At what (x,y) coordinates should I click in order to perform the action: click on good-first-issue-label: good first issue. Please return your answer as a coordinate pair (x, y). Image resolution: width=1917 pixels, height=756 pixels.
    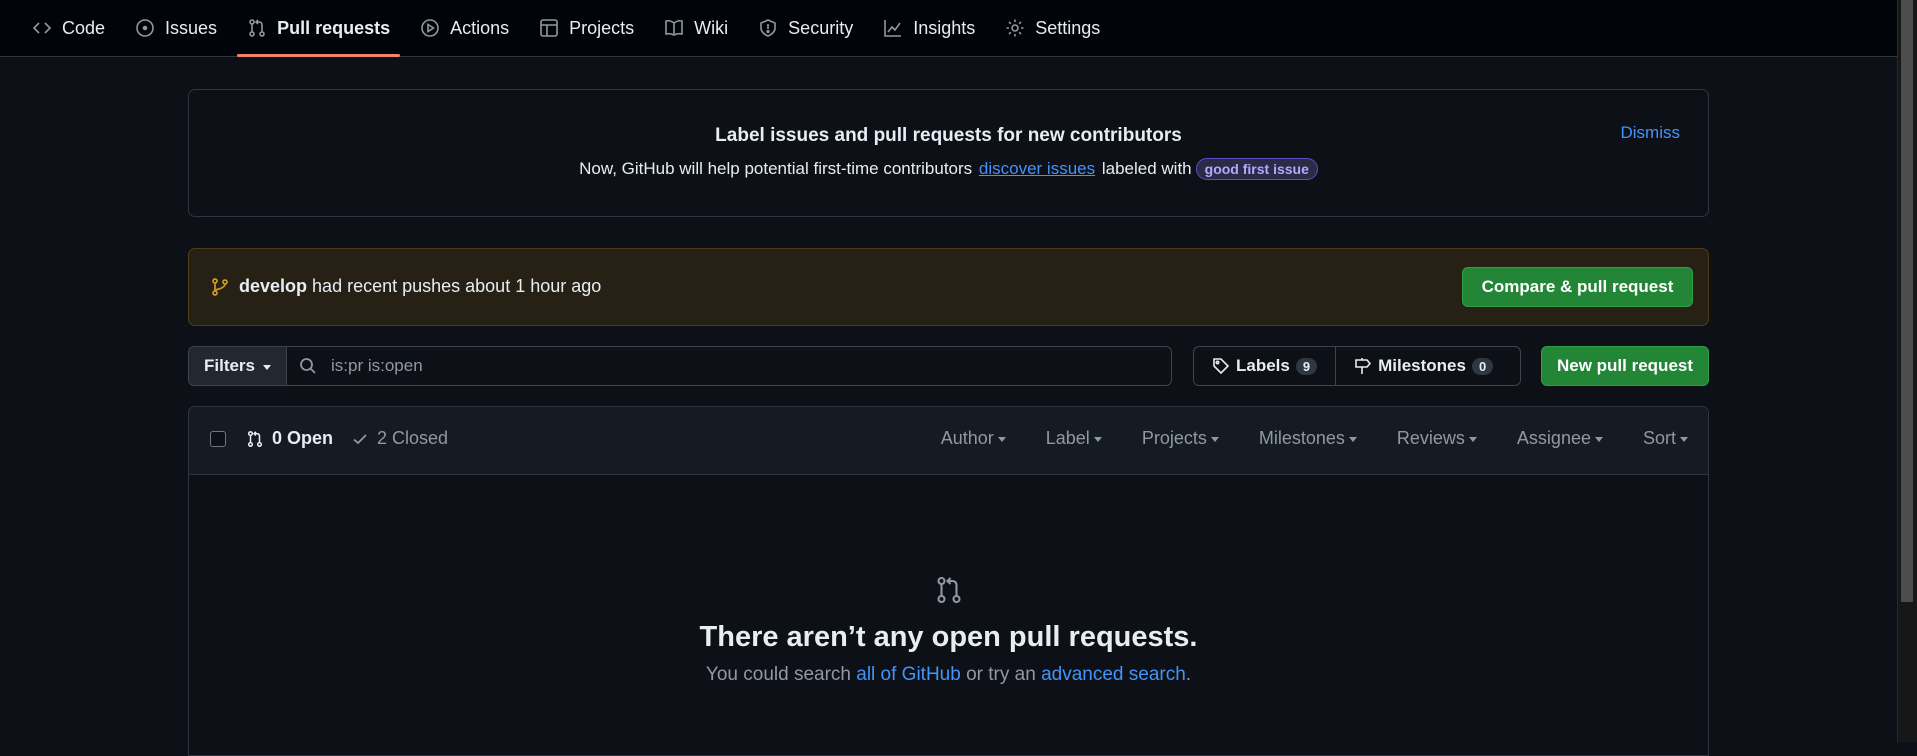
    Looking at the image, I should click on (1256, 169).